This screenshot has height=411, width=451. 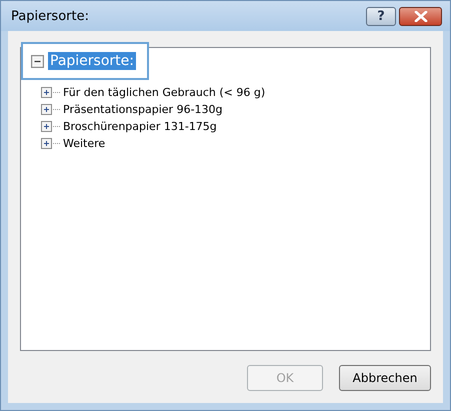 What do you see at coordinates (37, 61) in the screenshot?
I see `minus-box-icon` at bounding box center [37, 61].